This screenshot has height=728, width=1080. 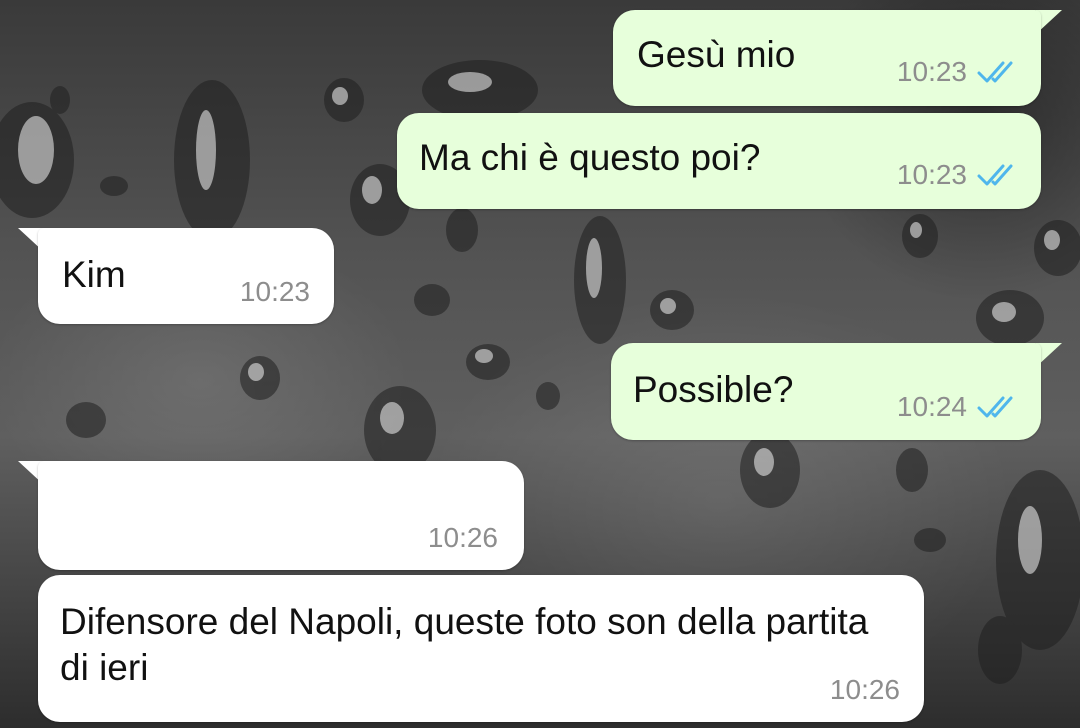 I want to click on outgoing-message-bubble: Ma chi è questo poi? 10:23, so click(x=719, y=161).